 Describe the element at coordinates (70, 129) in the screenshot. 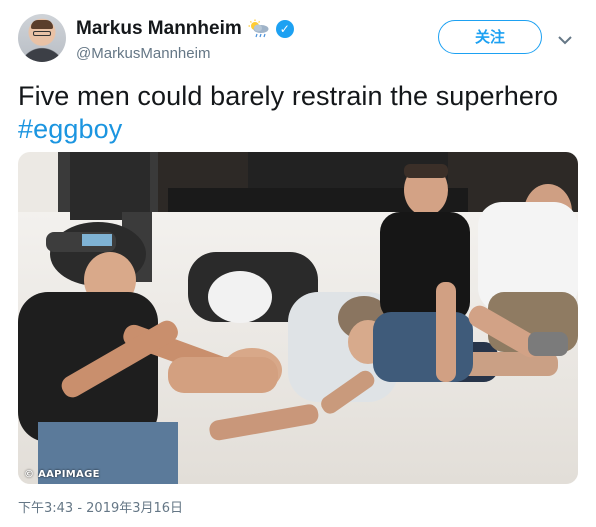

I see `hashtag-link: #eggboy` at that location.